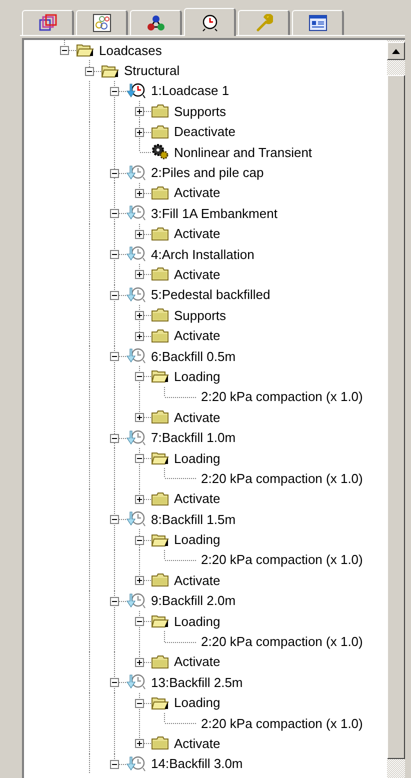 This screenshot has width=411, height=778. What do you see at coordinates (207, 173) in the screenshot?
I see `tree-item-label: 2:Piles and pile cap` at bounding box center [207, 173].